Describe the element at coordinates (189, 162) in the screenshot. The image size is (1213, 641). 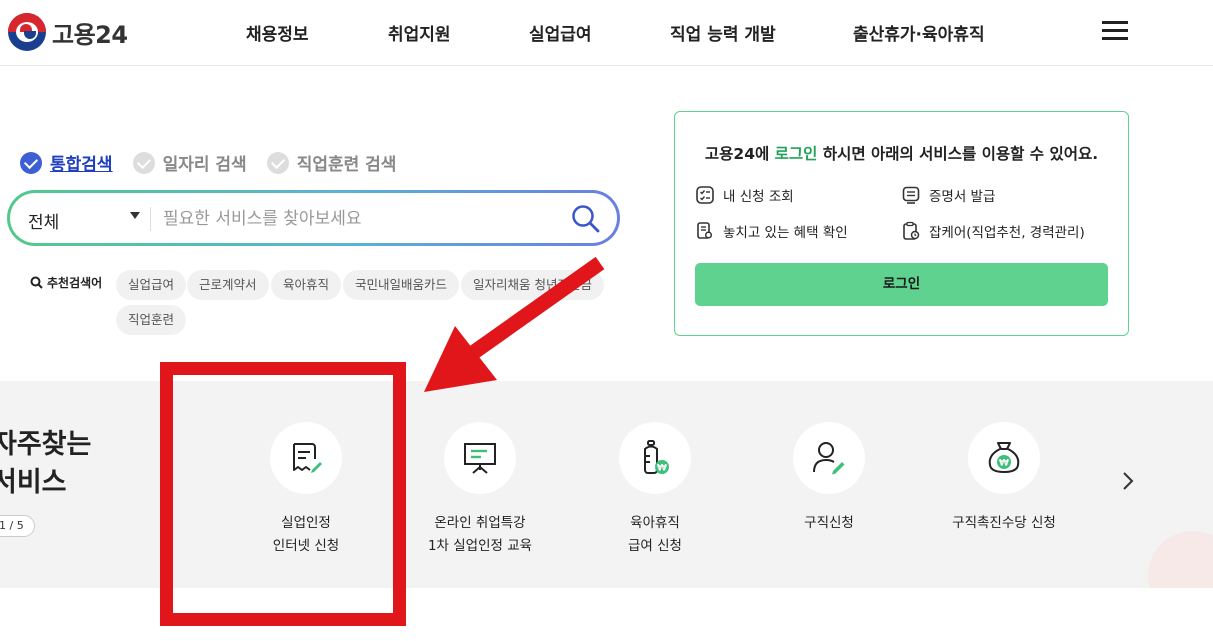
I see `tab-job-search: 일자리 검색` at that location.